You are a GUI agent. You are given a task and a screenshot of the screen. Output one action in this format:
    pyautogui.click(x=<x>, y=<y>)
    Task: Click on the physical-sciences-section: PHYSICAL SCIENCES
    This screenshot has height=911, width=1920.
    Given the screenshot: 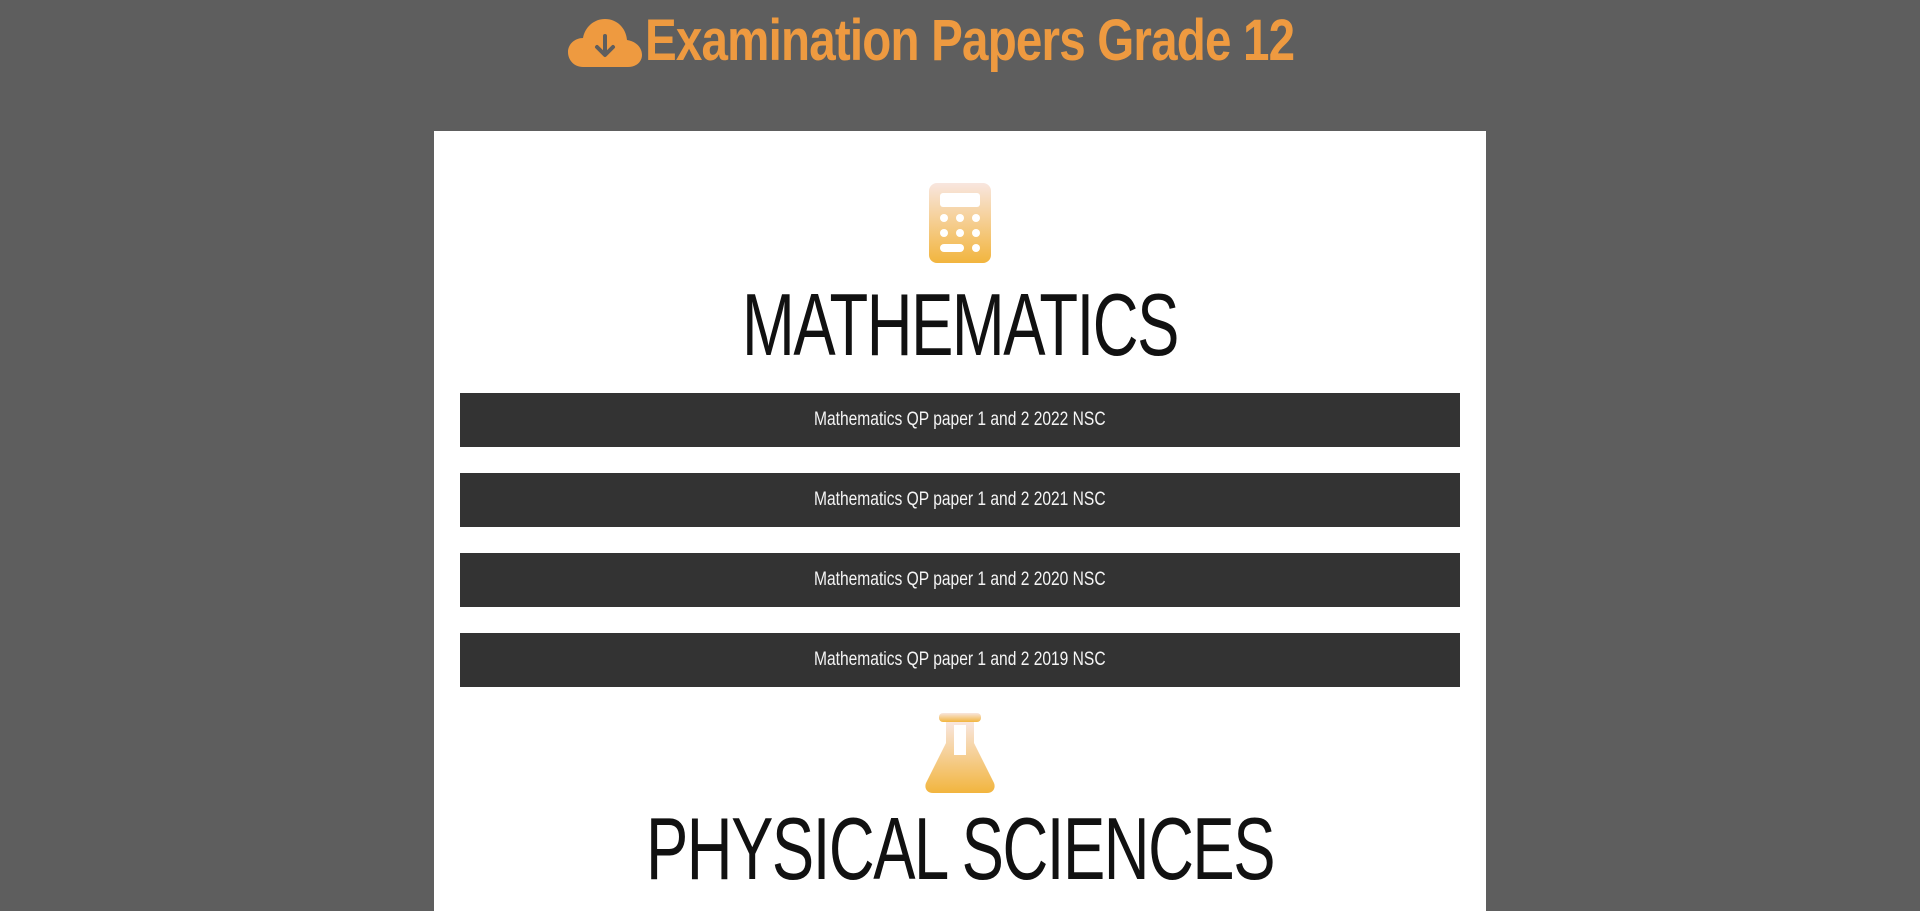 What is the action you would take?
    pyautogui.click(x=960, y=803)
    